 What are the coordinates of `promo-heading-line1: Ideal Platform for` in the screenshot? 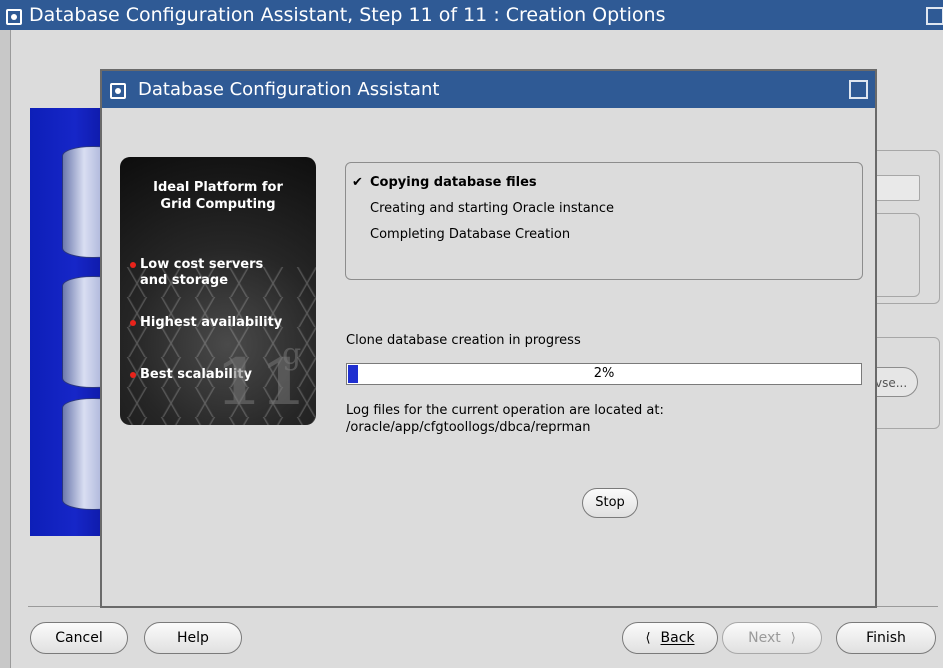 It's located at (218, 187).